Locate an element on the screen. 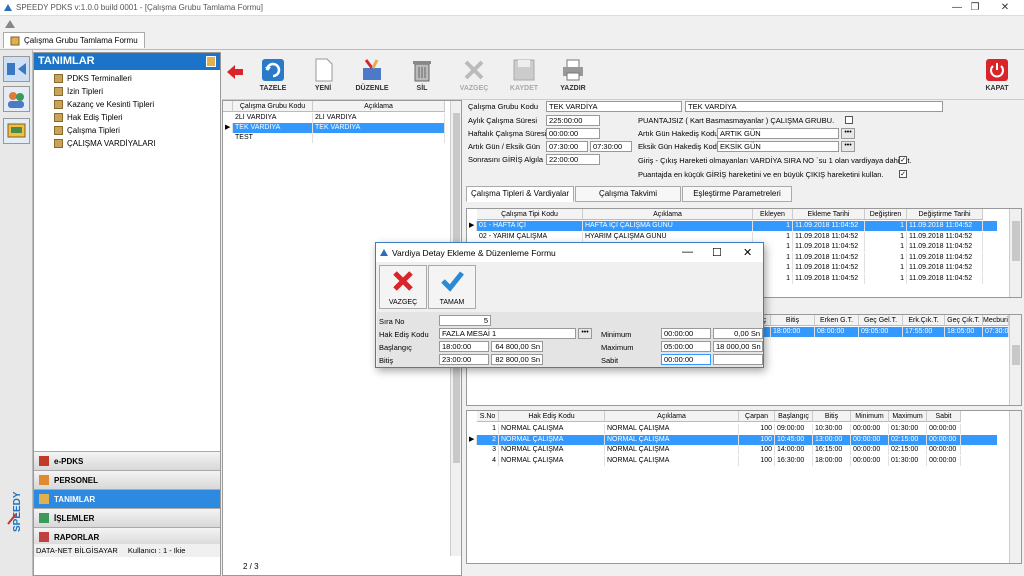 This screenshot has width=1024, height=576. artik-hak-lookup-button: ••• is located at coordinates (848, 133).